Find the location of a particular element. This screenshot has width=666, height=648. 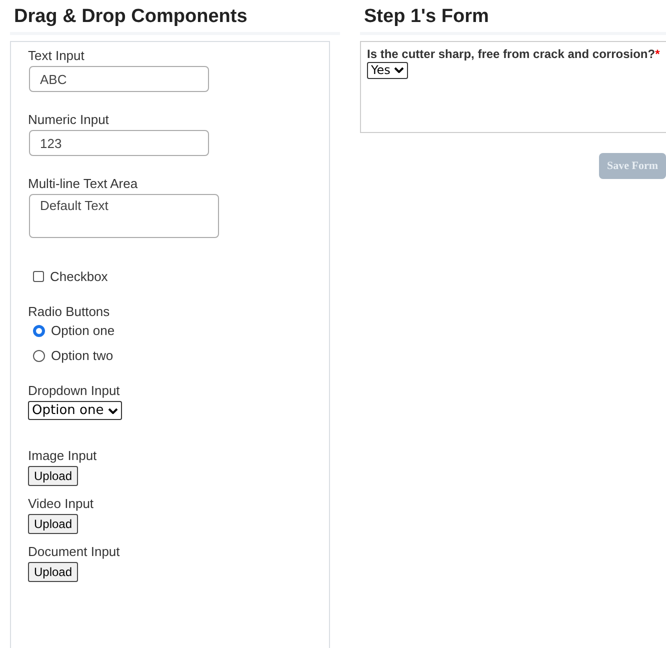

section-heading: Step 1's Form is located at coordinates (513, 17).